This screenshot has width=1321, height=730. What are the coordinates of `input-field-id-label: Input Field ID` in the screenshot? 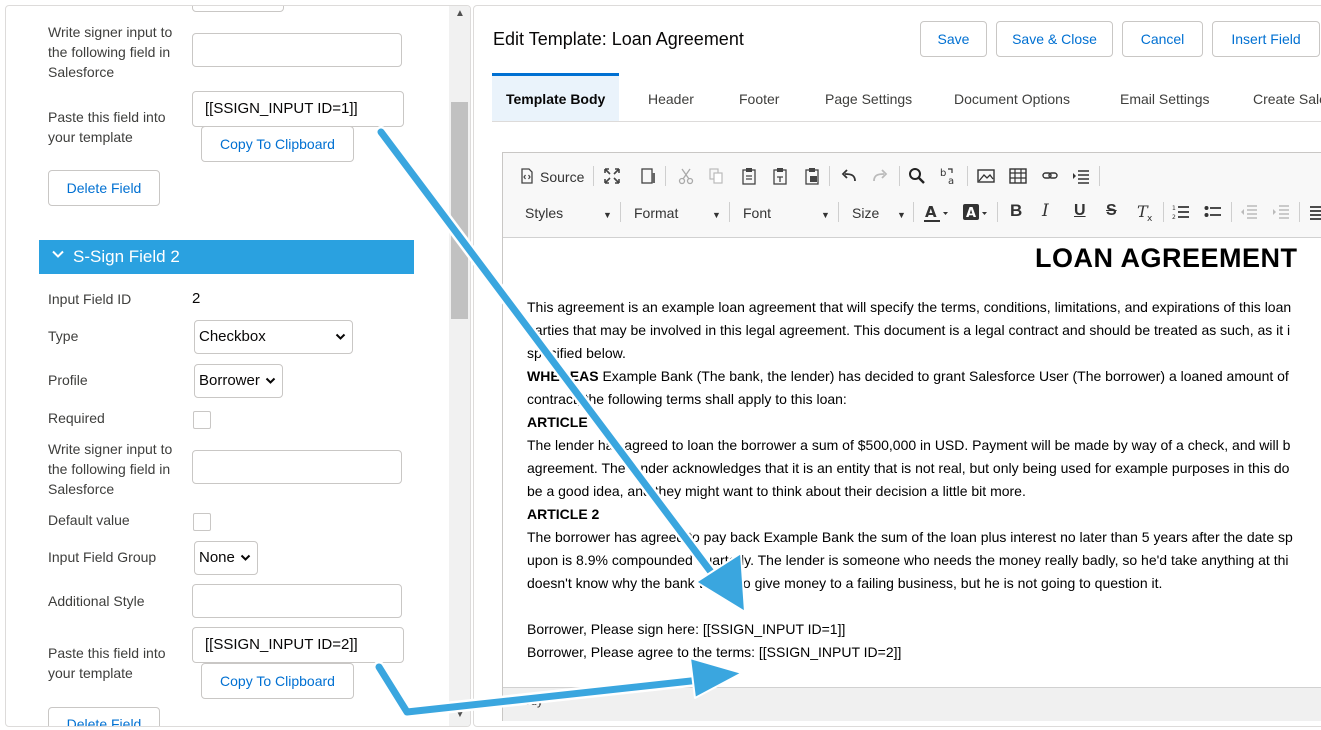 It's located at (90, 299).